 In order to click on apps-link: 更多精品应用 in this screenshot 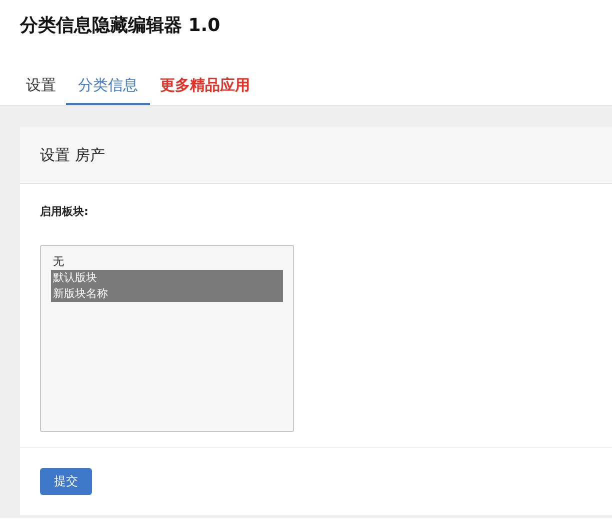, I will do `click(205, 85)`.